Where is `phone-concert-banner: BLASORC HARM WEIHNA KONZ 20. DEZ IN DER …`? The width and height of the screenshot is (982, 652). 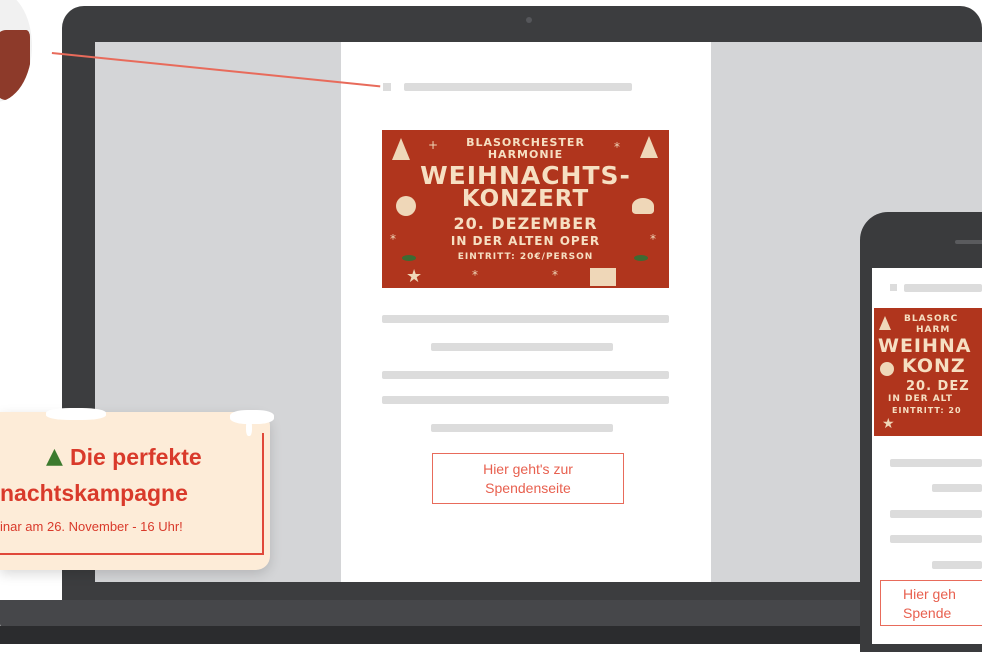 phone-concert-banner: BLASORC HARM WEIHNA KONZ 20. DEZ IN DER … is located at coordinates (928, 372).